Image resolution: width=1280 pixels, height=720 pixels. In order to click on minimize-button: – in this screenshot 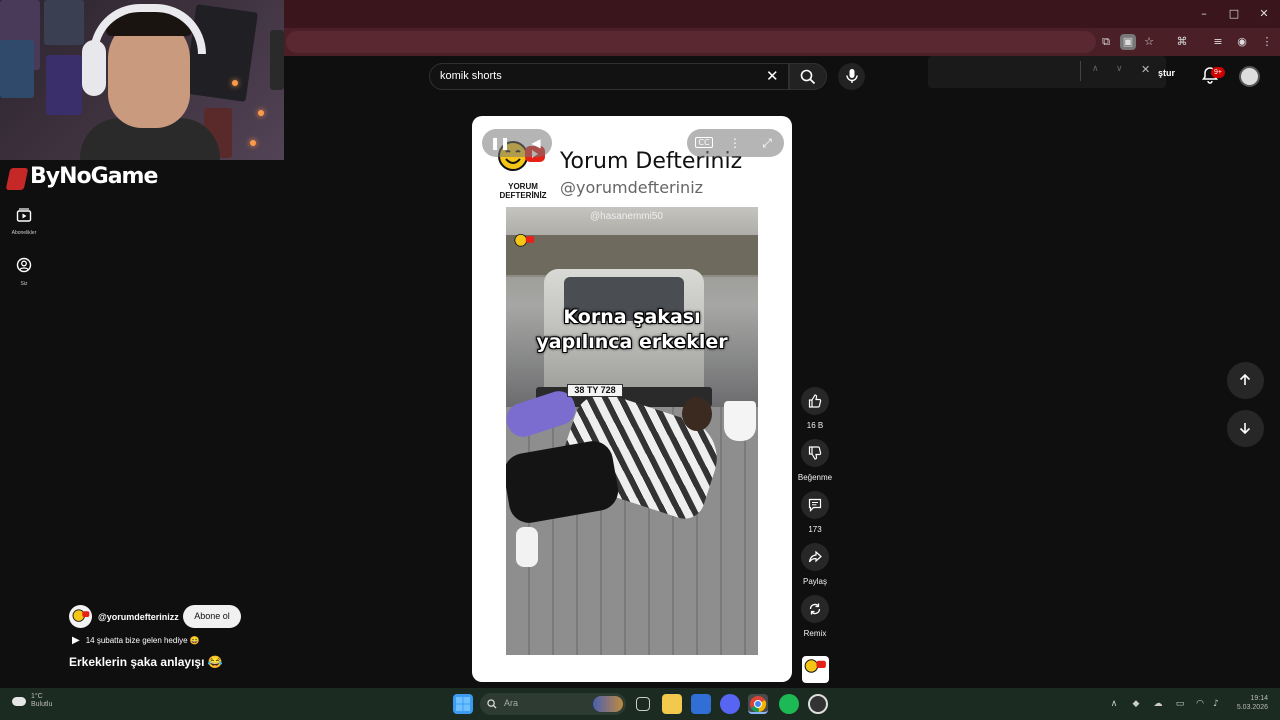, I will do `click(1204, 14)`.